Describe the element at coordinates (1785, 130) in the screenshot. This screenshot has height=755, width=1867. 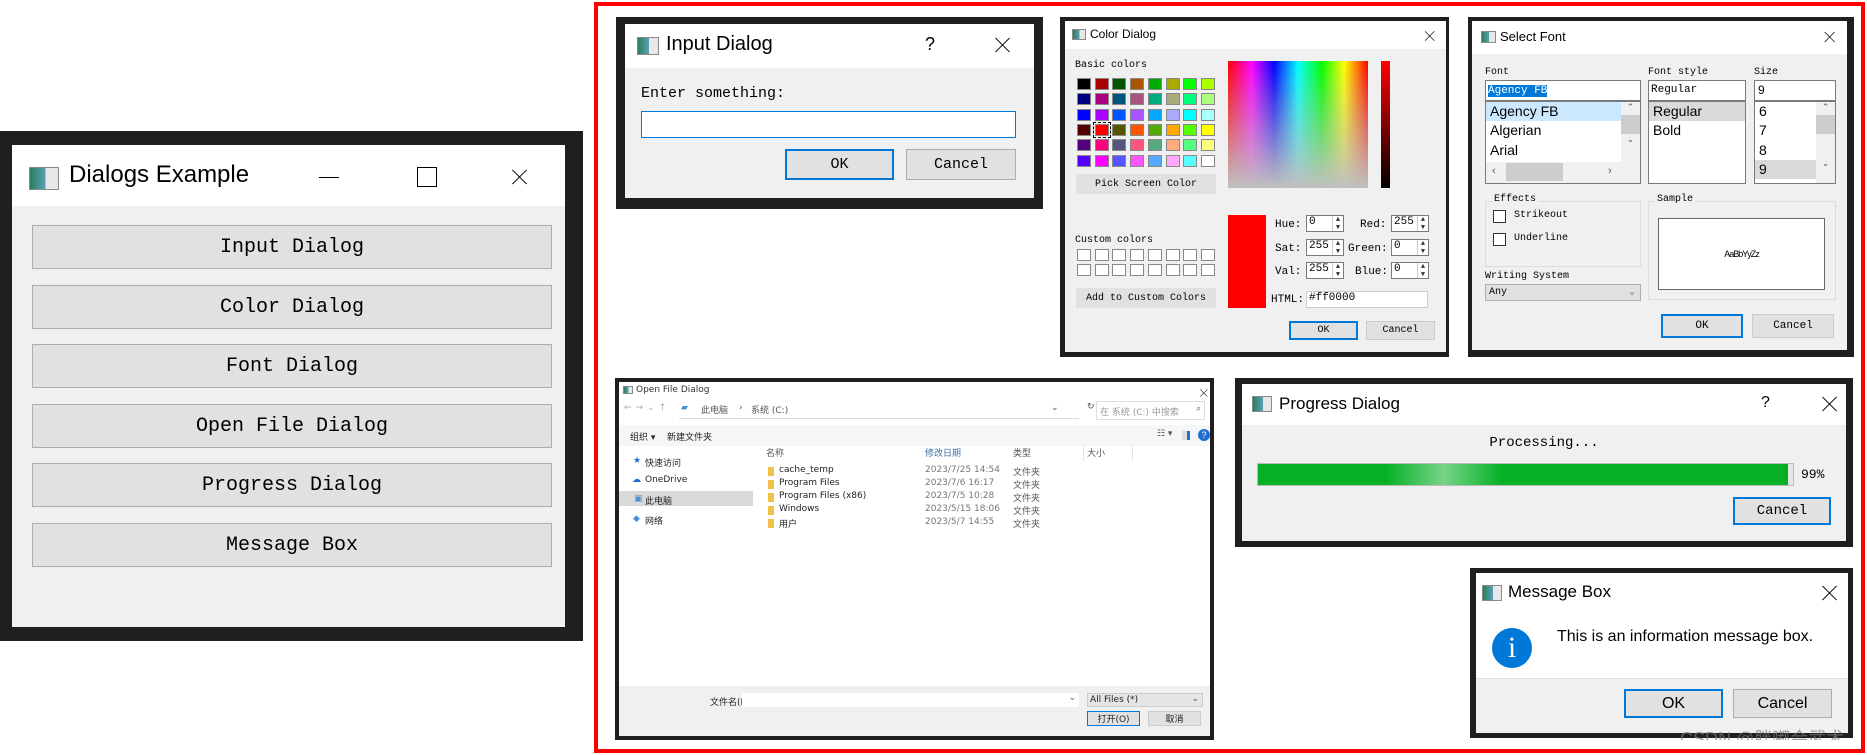
I see `size-item: 7` at that location.